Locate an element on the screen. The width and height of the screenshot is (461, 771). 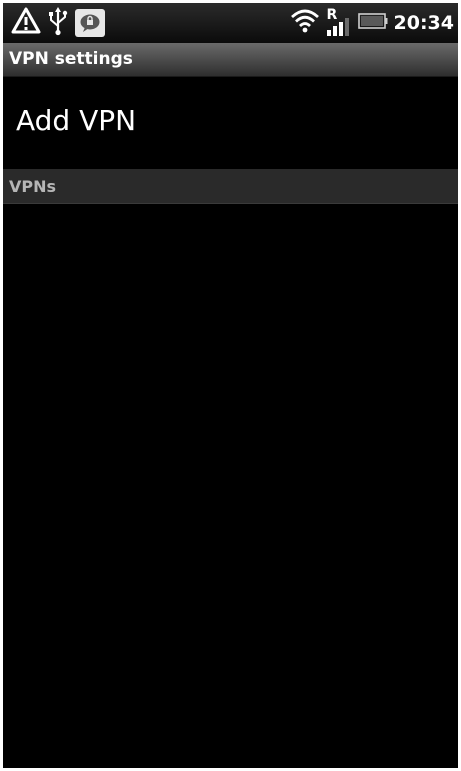
warning-icon is located at coordinates (26, 23).